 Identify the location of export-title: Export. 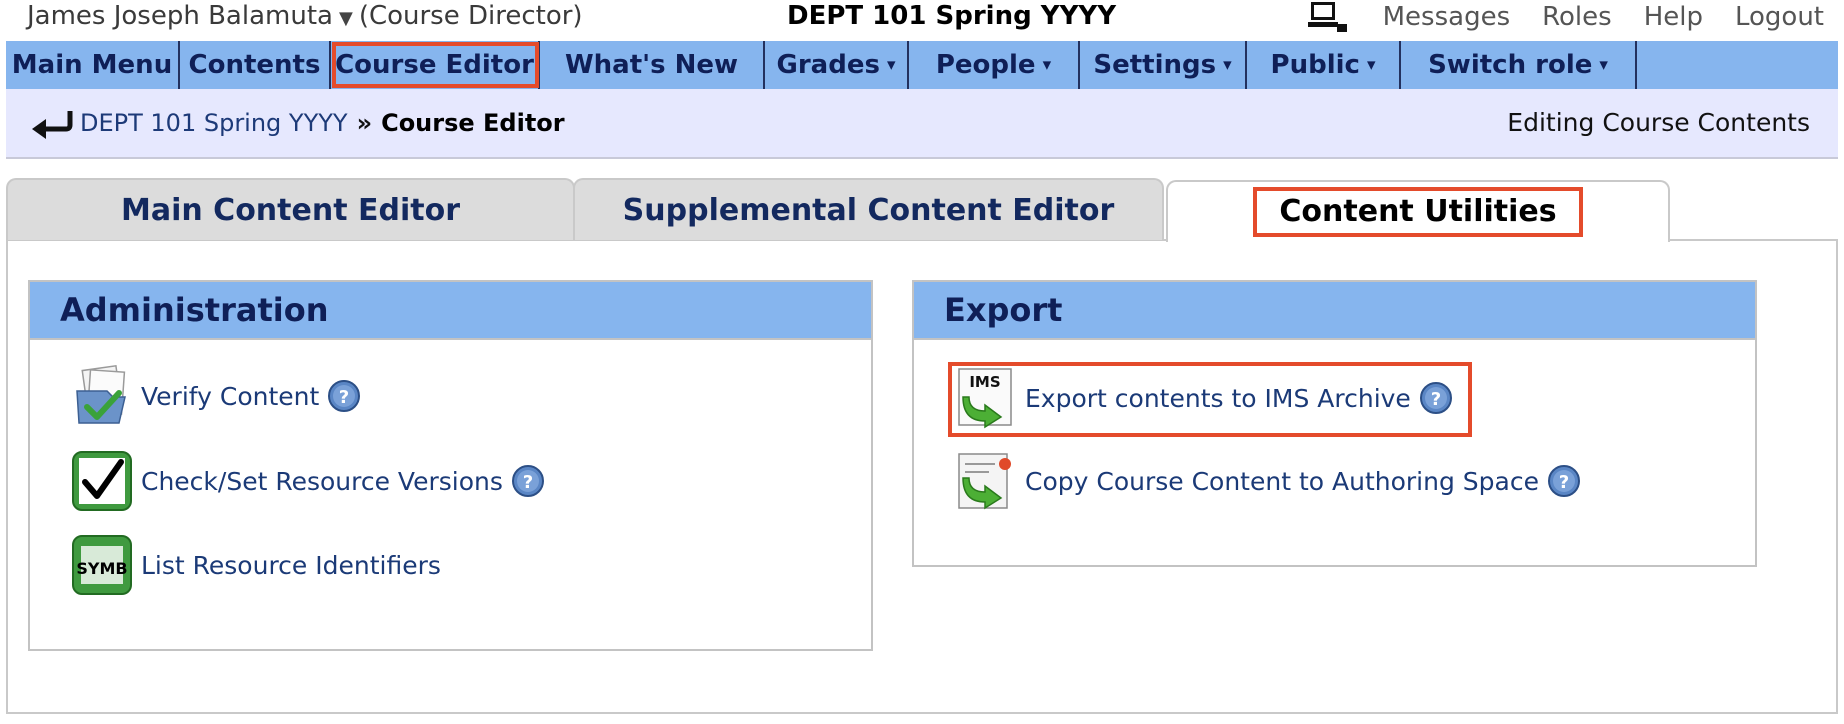
(1334, 311).